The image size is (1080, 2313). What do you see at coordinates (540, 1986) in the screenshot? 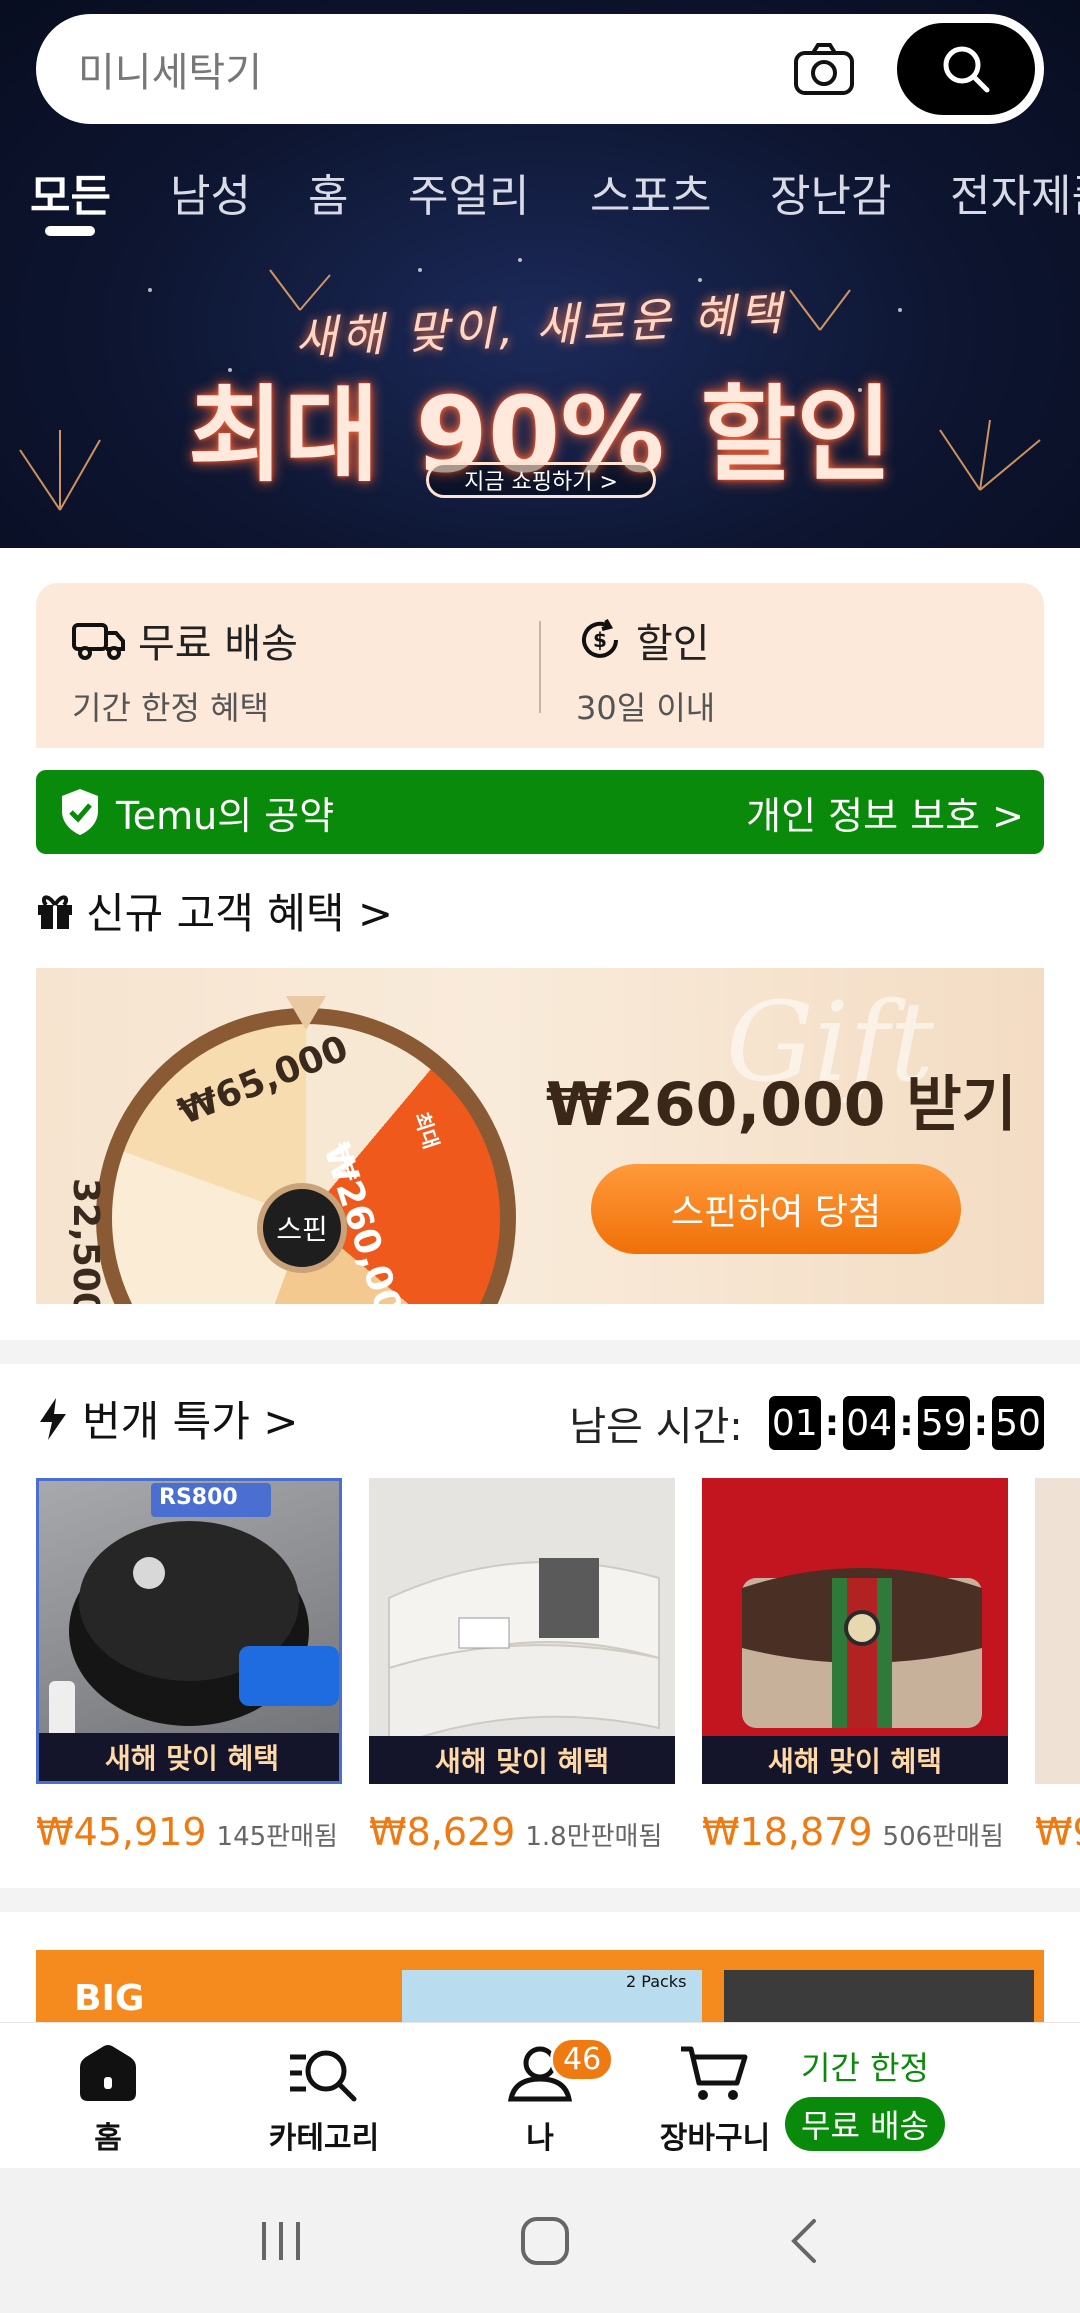
I see `promo-banner: BIG 2 Packs` at bounding box center [540, 1986].